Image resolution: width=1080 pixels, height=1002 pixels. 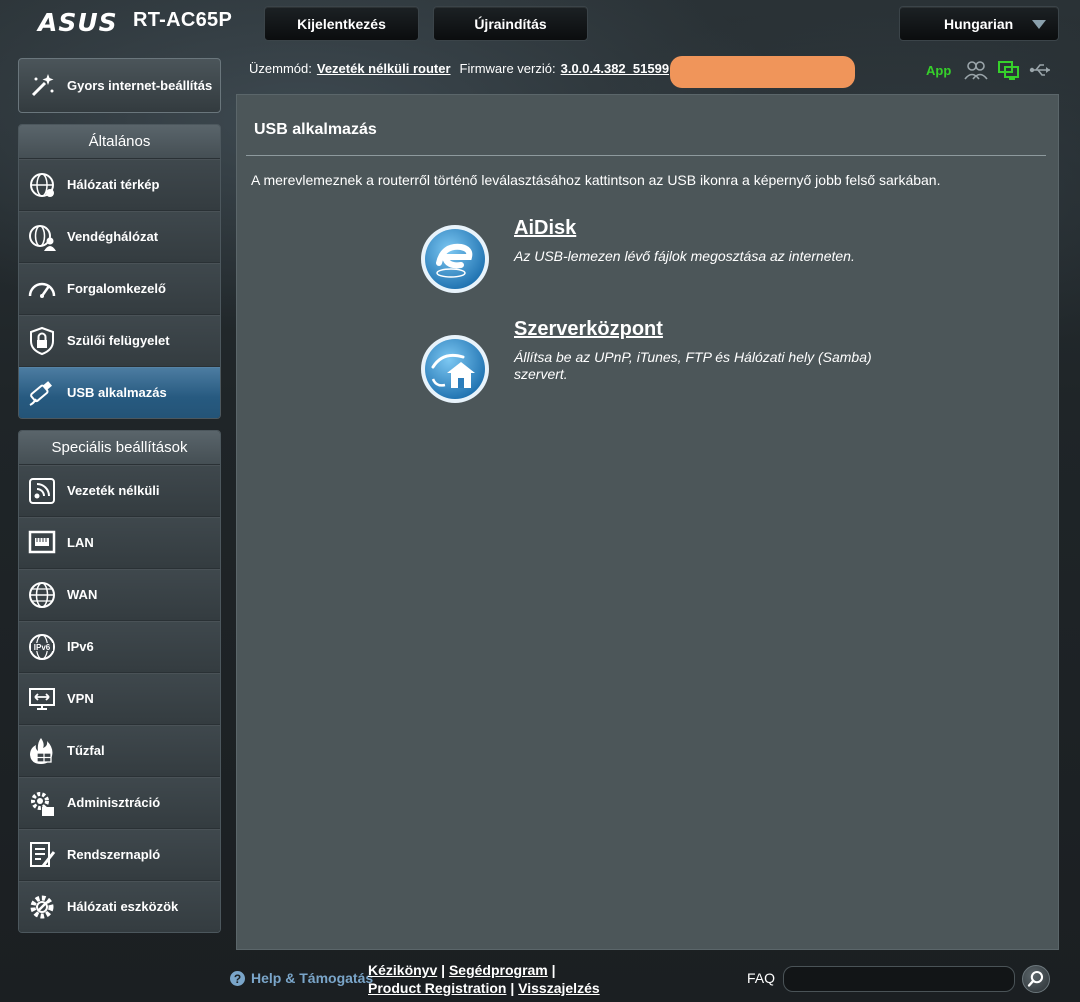 What do you see at coordinates (183, 20) in the screenshot?
I see `router-model: RT-AC65P` at bounding box center [183, 20].